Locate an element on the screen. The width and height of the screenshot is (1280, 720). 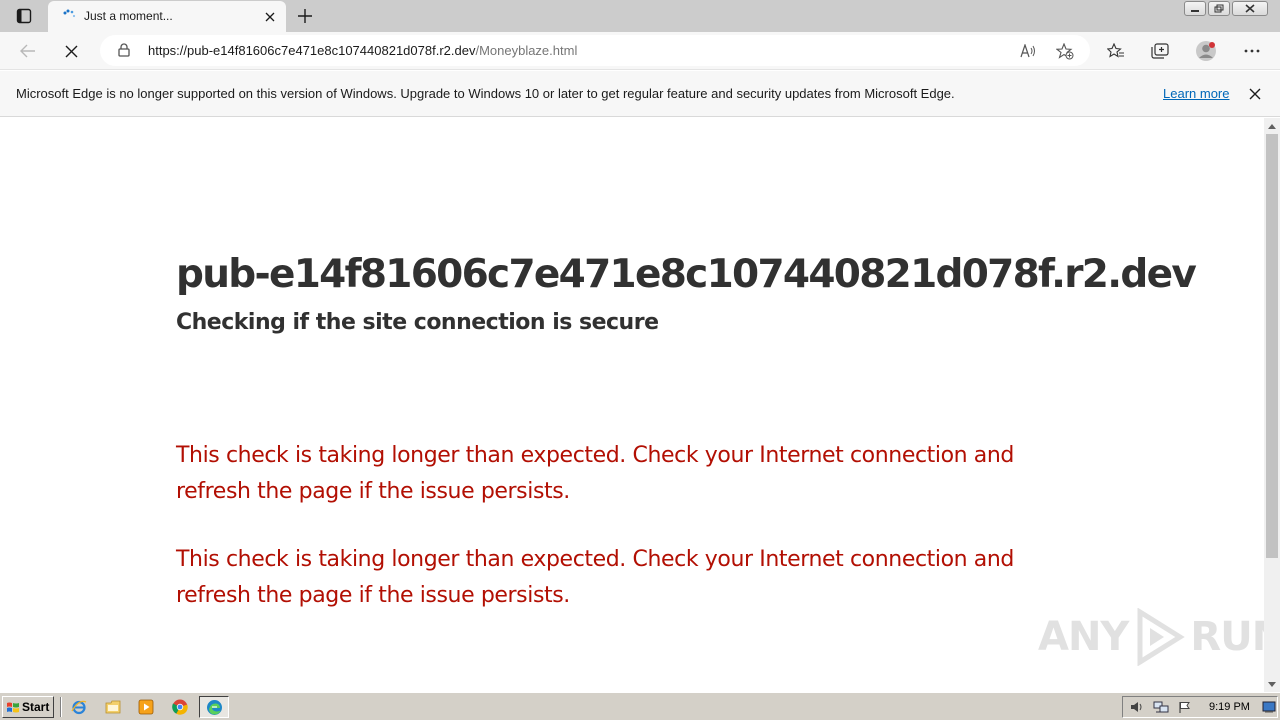
start-button: Start is located at coordinates (28, 707).